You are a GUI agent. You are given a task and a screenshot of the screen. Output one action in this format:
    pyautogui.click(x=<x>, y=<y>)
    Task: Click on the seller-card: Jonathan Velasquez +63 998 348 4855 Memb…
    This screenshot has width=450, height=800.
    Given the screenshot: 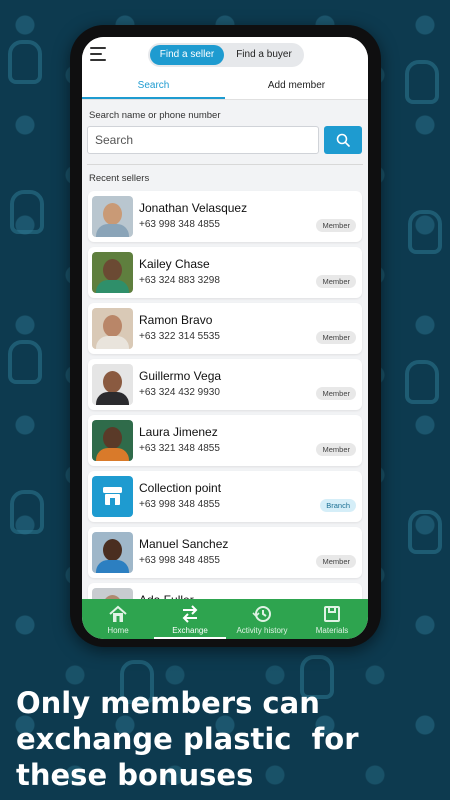 What is the action you would take?
    pyautogui.click(x=225, y=216)
    